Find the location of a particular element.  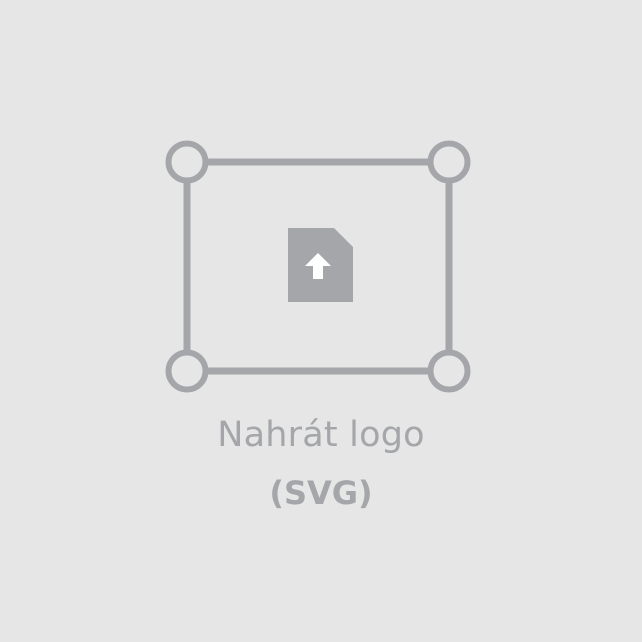

file-upload-icon is located at coordinates (320, 265).